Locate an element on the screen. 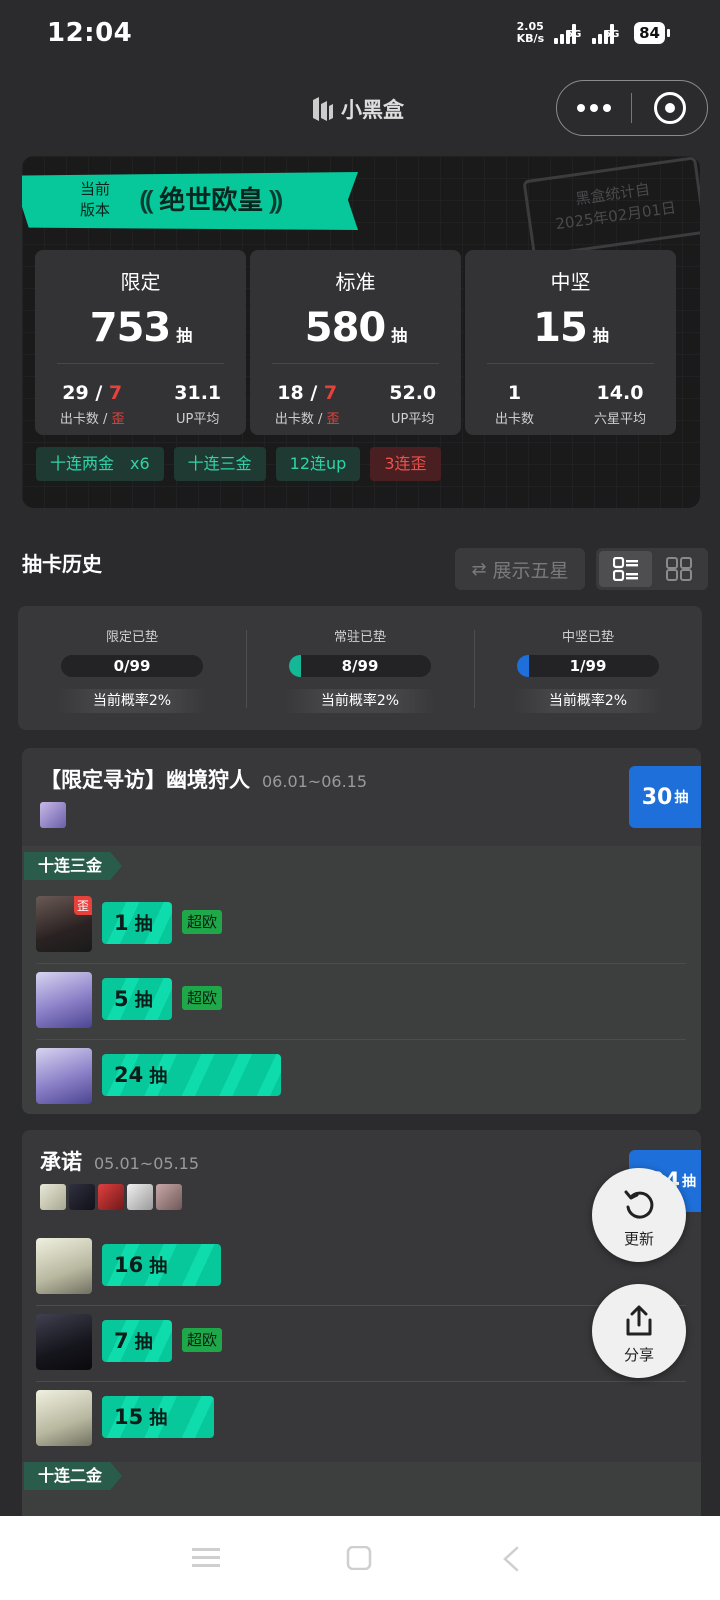 The width and height of the screenshot is (720, 1600). stat-sub-a: 29 / 7 出卡数 / 歪 is located at coordinates (92, 404).